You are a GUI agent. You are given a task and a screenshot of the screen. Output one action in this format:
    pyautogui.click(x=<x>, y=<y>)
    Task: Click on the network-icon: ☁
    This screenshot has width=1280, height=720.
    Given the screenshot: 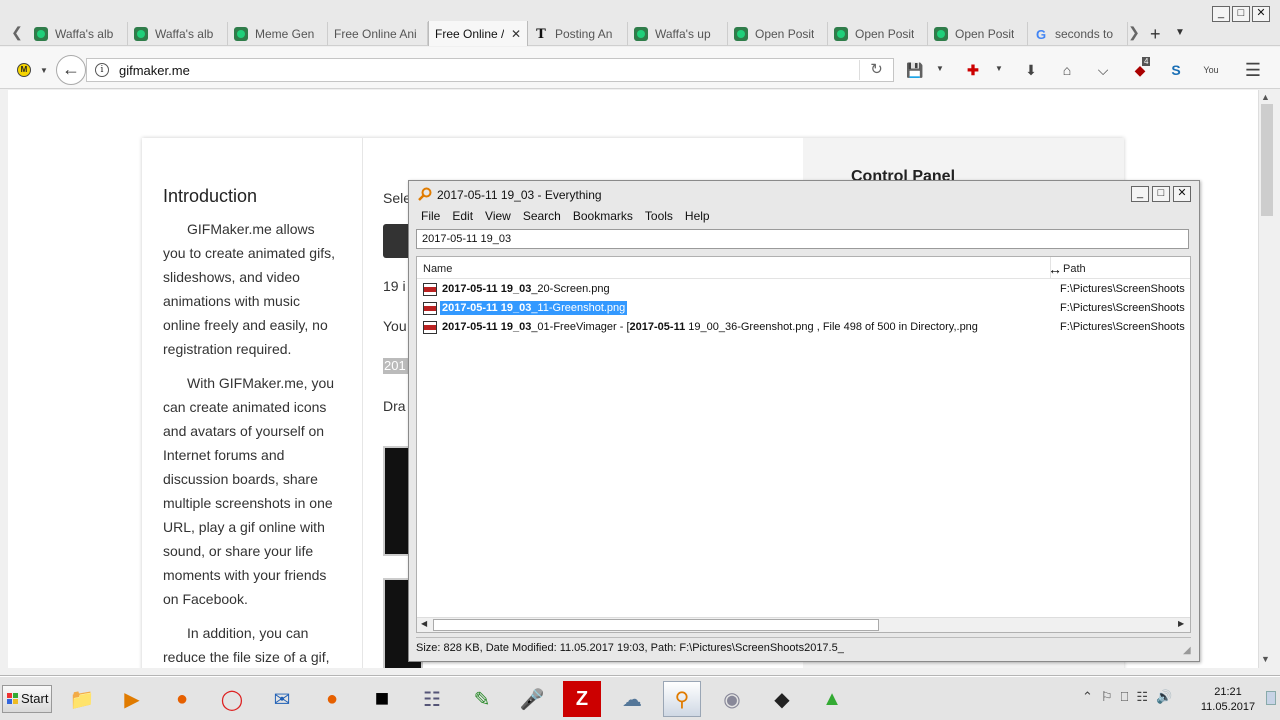 What is the action you would take?
    pyautogui.click(x=632, y=699)
    